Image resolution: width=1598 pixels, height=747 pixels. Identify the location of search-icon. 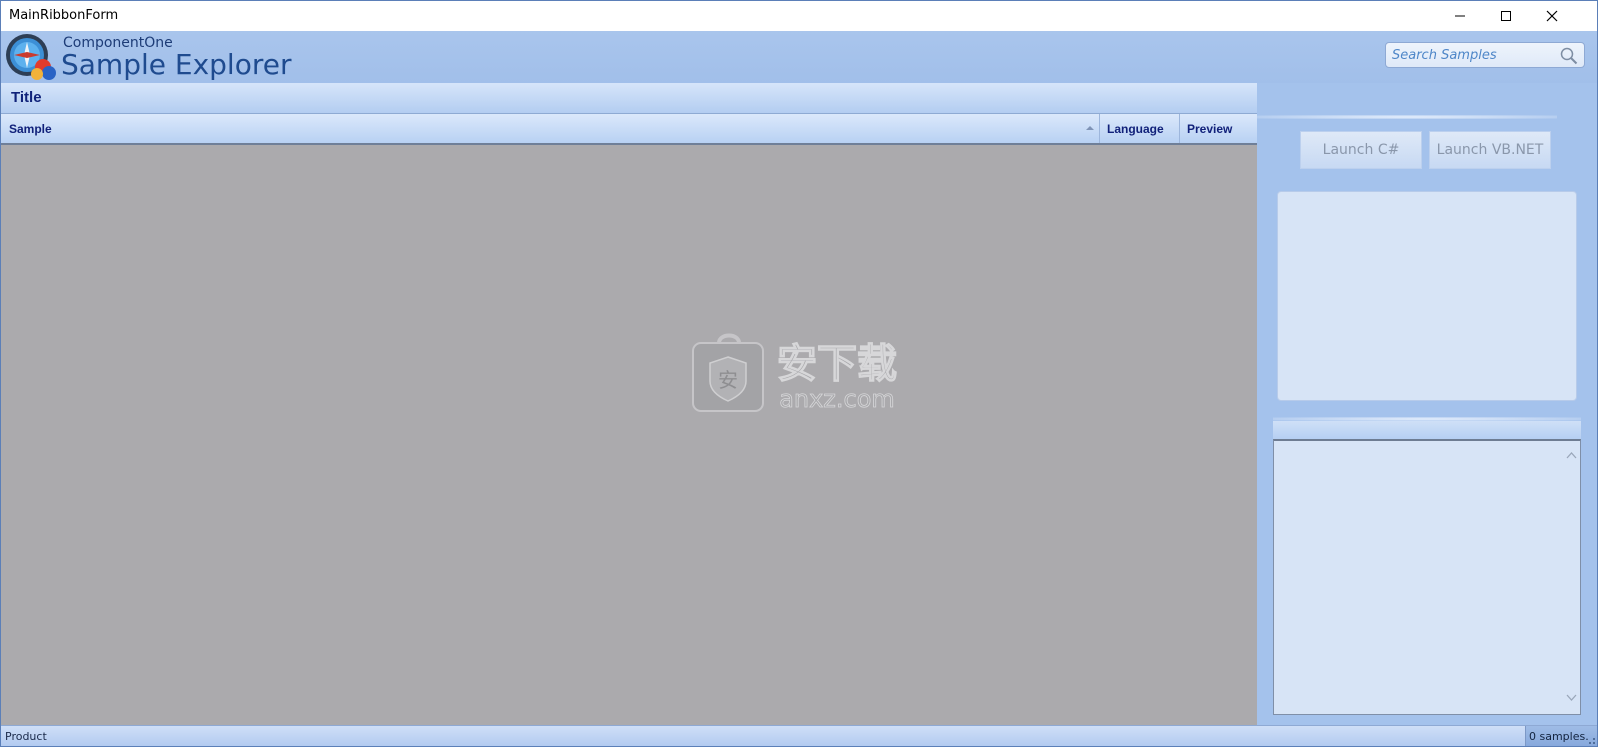
(1569, 56).